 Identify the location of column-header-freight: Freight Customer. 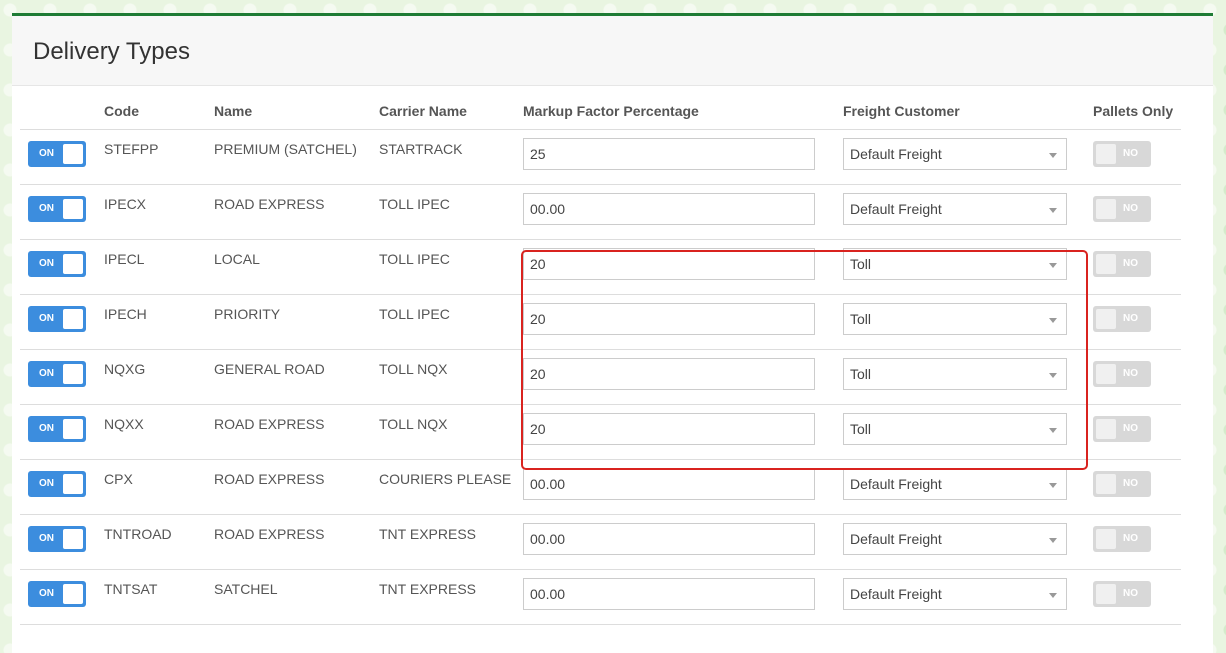
(901, 111).